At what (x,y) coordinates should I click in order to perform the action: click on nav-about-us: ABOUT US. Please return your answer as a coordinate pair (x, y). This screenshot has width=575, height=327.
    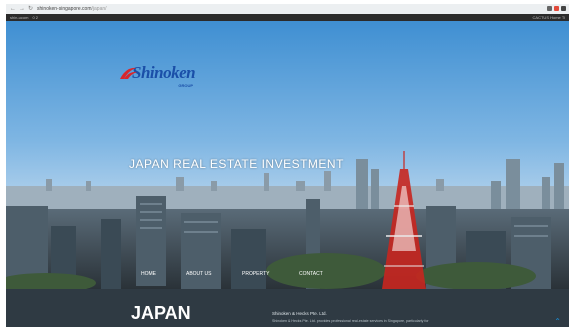
    Looking at the image, I should click on (198, 274).